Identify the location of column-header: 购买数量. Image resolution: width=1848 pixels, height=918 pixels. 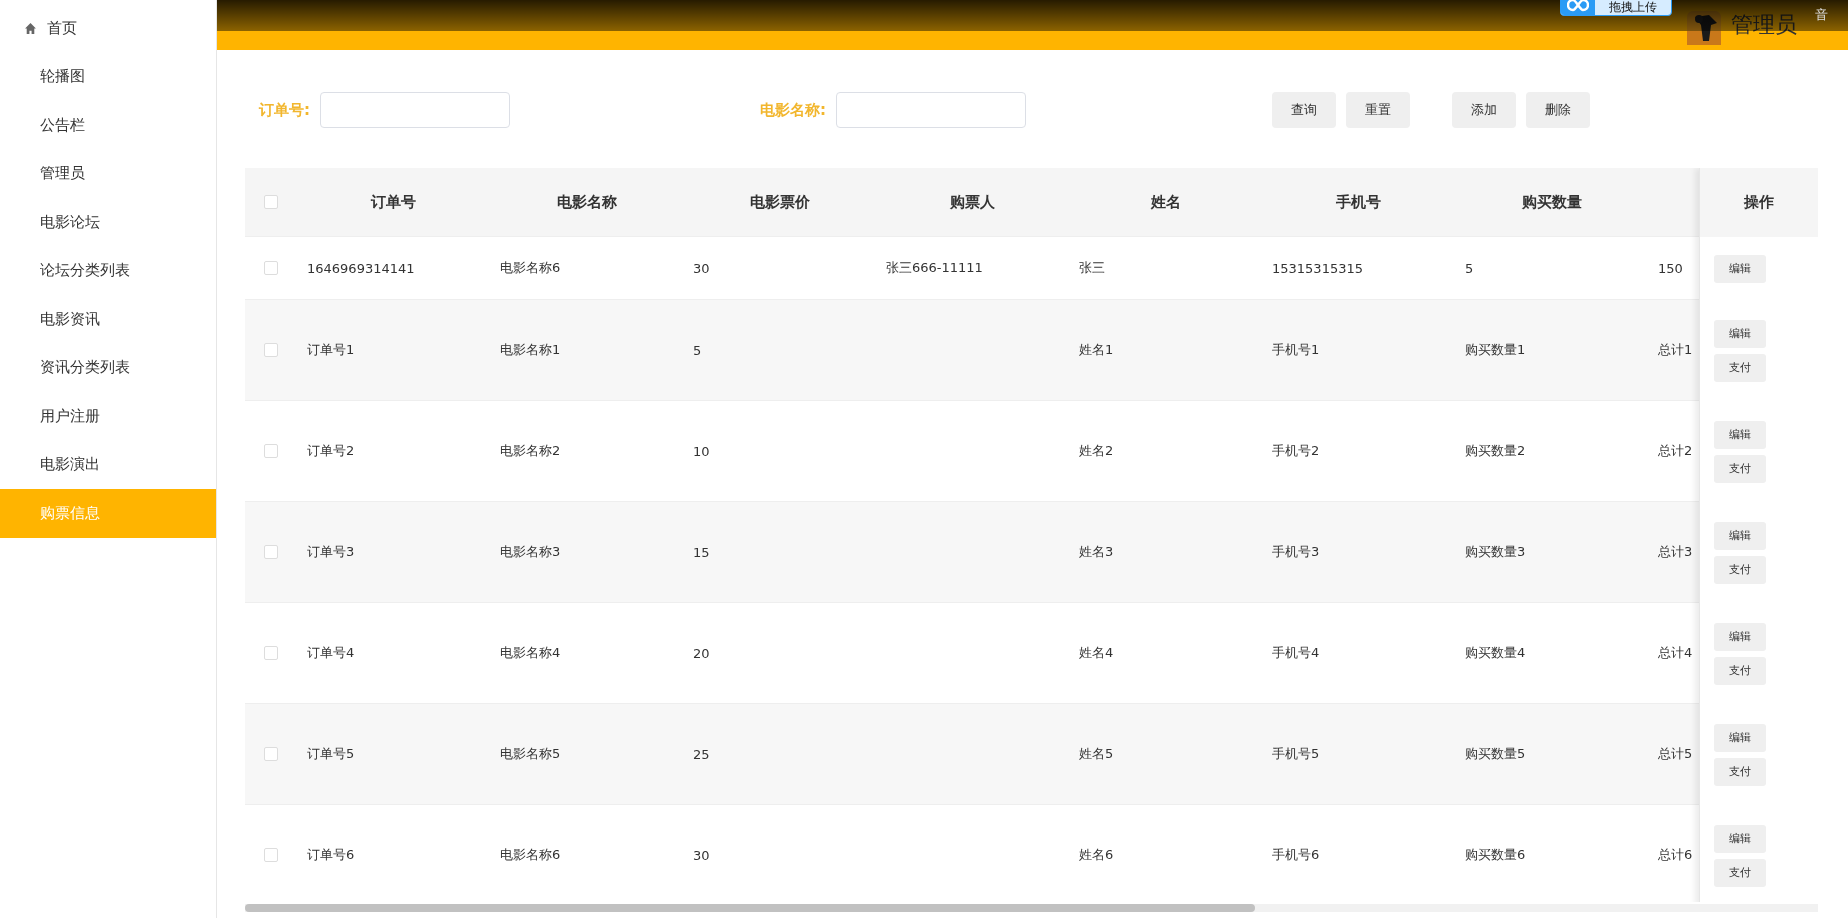
(1551, 201).